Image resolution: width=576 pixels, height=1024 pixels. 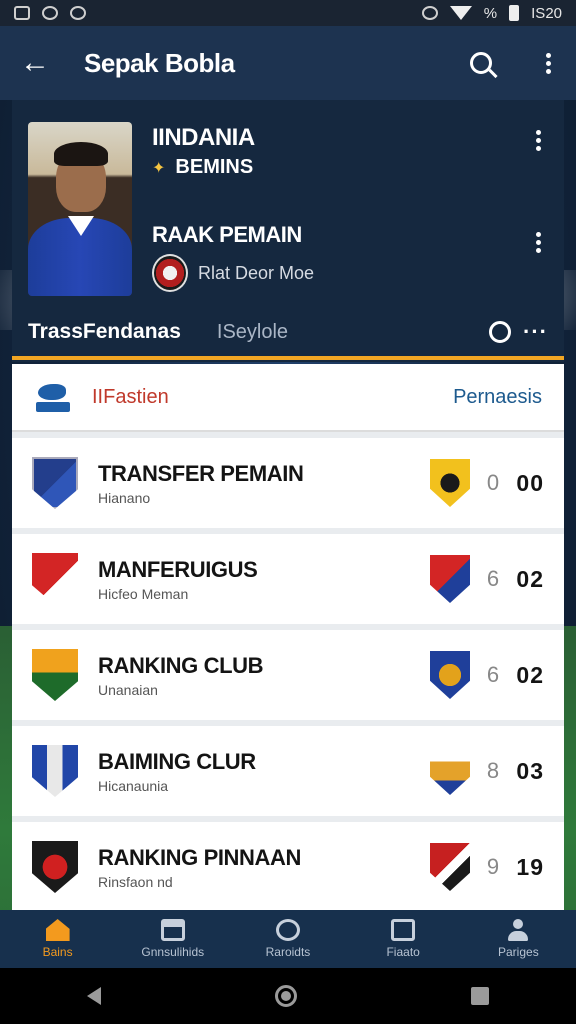 I want to click on nav-label: Bains, so click(x=57, y=952).